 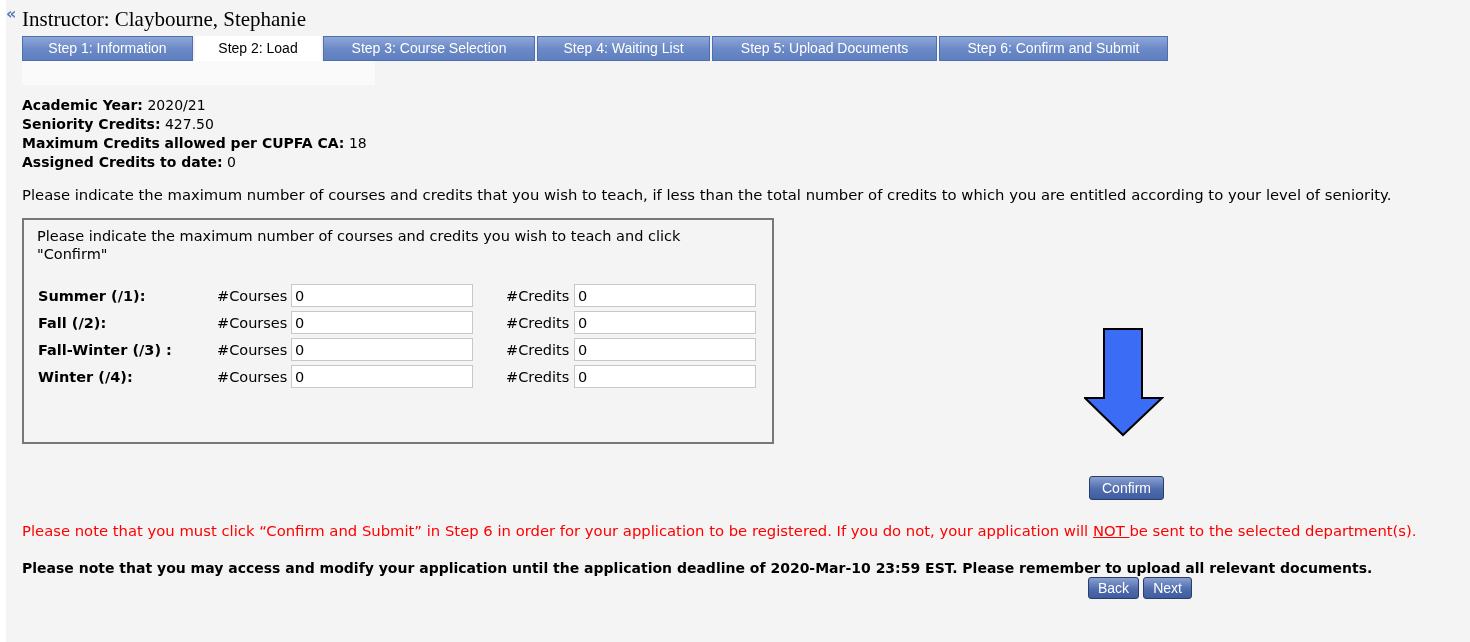 I want to click on term-label: Winter (/4):, so click(x=86, y=376).